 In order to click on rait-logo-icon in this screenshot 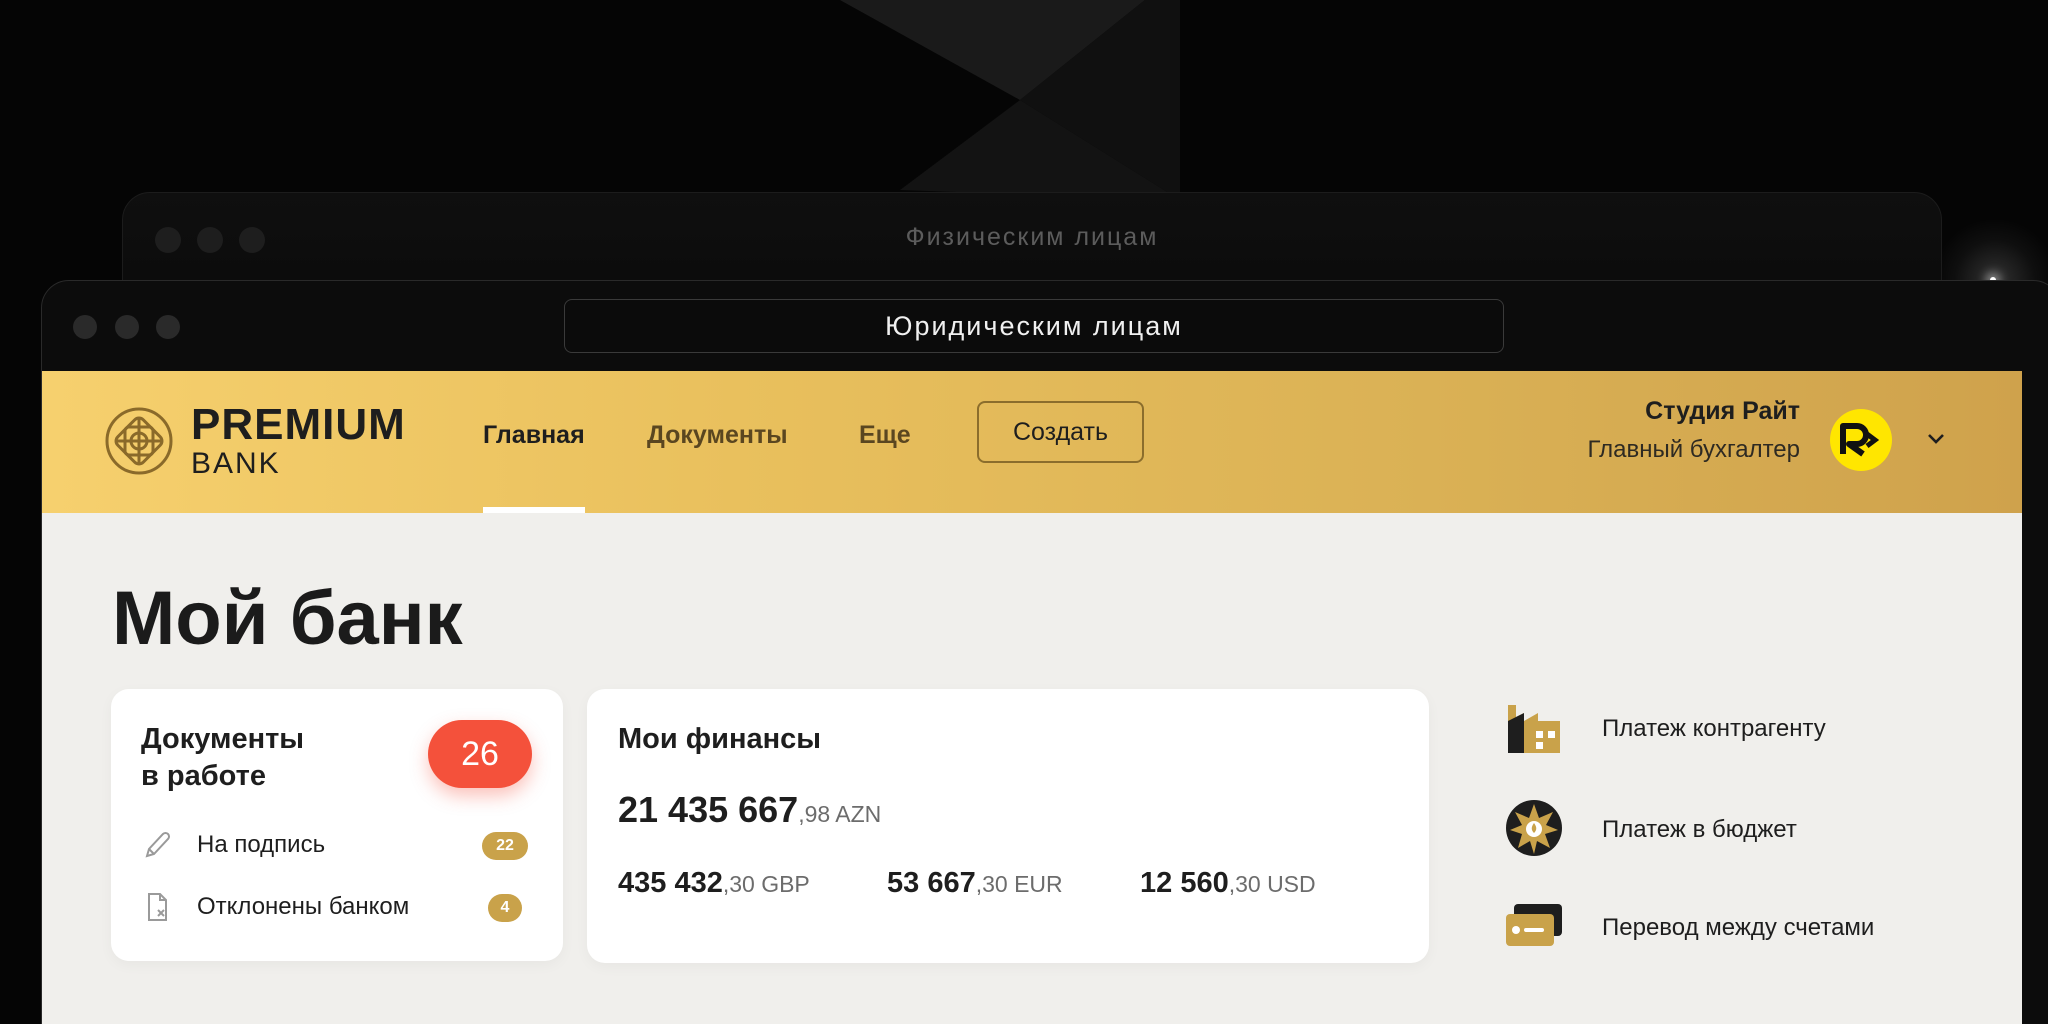, I will do `click(1860, 440)`.